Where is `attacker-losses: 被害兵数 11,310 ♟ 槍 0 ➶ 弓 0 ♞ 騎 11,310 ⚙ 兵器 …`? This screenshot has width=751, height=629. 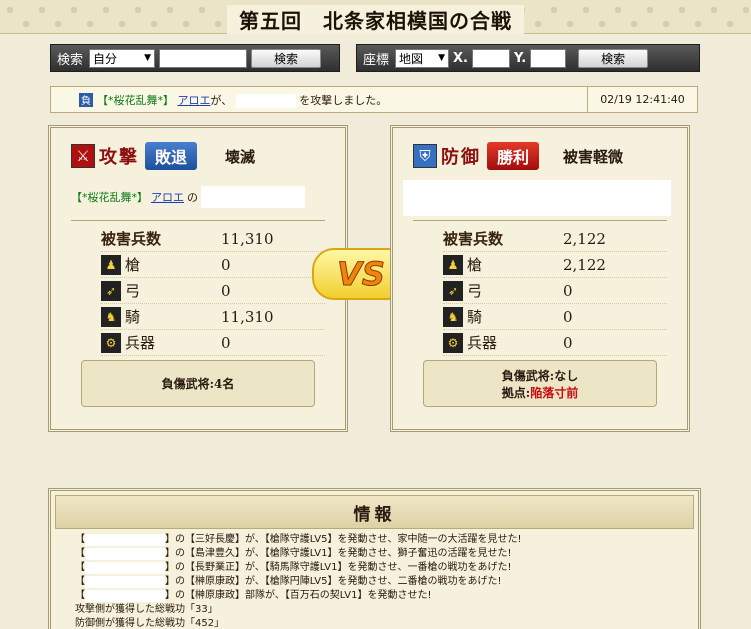
attacker-losses: 被害兵数 11,310 ♟ 槍 0 ➶ 弓 0 ♞ 騎 11,310 ⚙ 兵器 … is located at coordinates (213, 291).